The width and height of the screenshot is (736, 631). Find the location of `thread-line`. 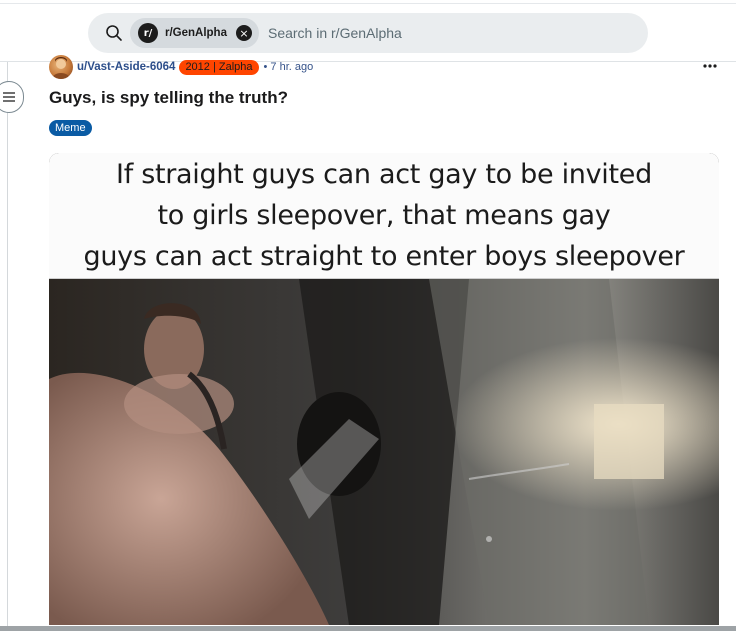

thread-line is located at coordinates (7, 344).